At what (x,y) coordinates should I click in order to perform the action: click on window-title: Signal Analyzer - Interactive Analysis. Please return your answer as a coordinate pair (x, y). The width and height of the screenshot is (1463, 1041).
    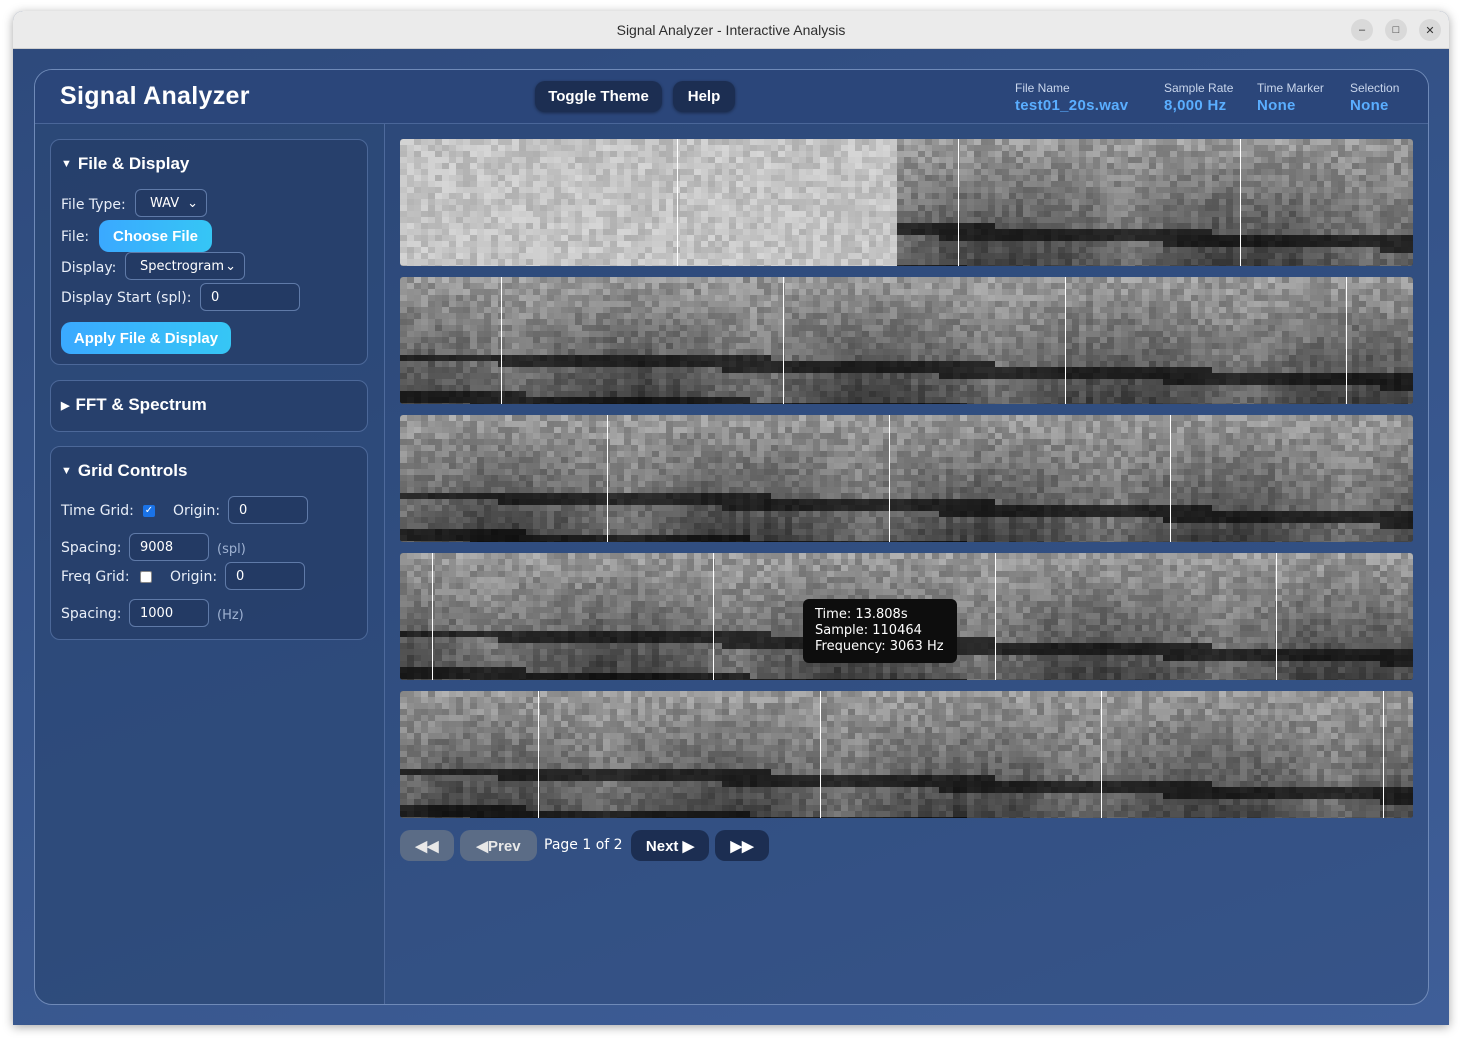
    Looking at the image, I should click on (731, 29).